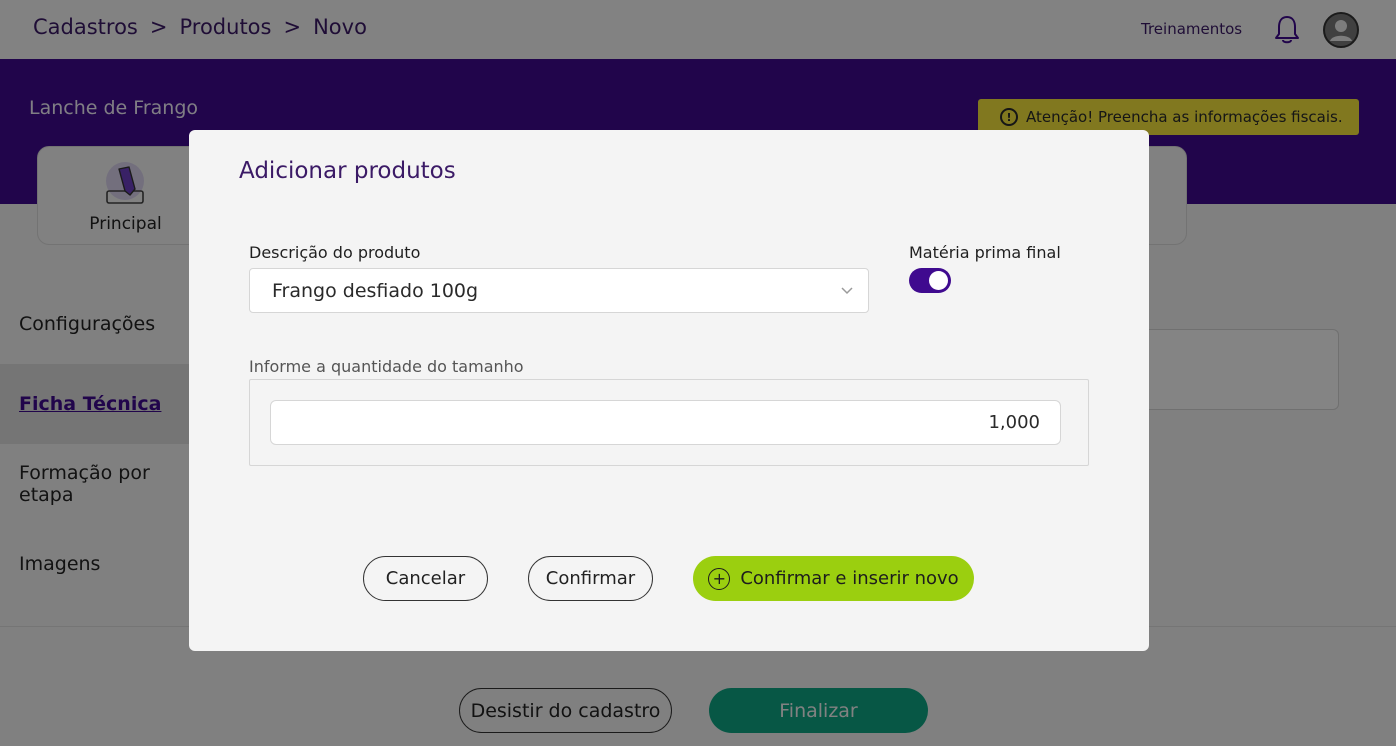  What do you see at coordinates (847, 291) in the screenshot?
I see `chevron-down-icon` at bounding box center [847, 291].